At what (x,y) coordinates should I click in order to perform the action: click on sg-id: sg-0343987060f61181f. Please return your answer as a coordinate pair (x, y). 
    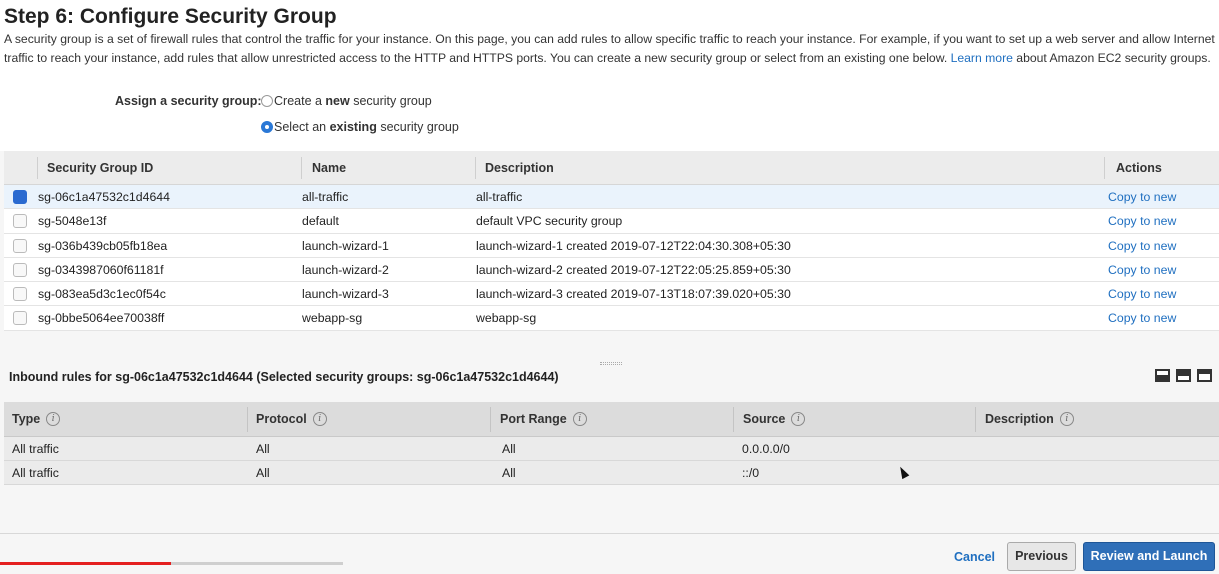
    Looking at the image, I should click on (101, 269).